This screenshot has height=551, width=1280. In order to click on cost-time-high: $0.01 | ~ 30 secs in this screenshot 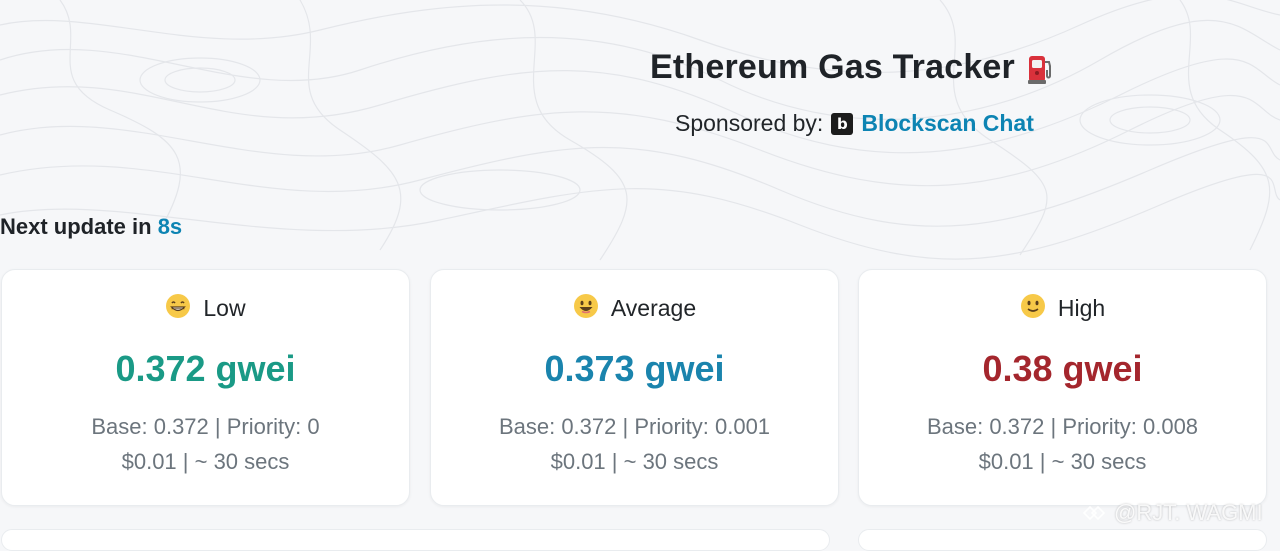, I will do `click(1062, 461)`.